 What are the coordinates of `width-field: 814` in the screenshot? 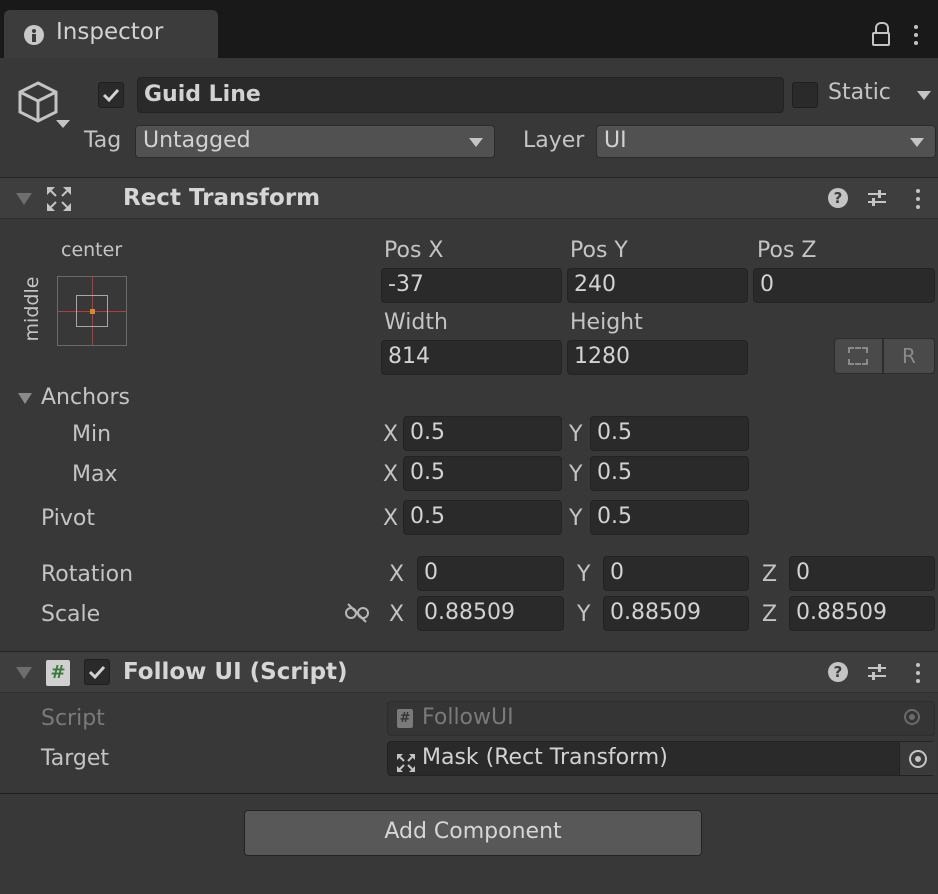 It's located at (471, 357).